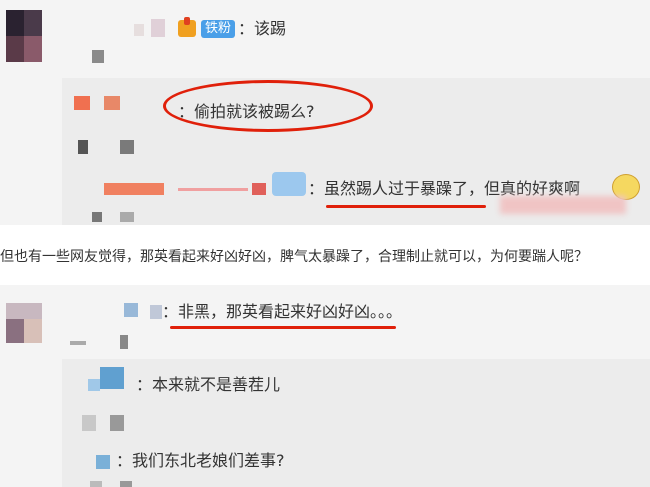 The image size is (650, 487). Describe the element at coordinates (282, 311) in the screenshot. I see `comment-text: ：非黑，那英看起来好凶好凶。。。` at that location.